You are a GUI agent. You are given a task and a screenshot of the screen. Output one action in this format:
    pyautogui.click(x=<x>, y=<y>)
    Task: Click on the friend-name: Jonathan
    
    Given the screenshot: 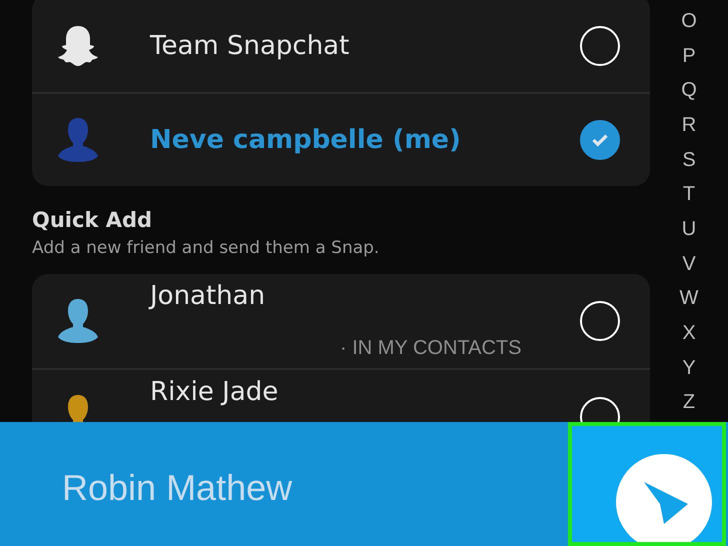 What is the action you would take?
    pyautogui.click(x=208, y=296)
    